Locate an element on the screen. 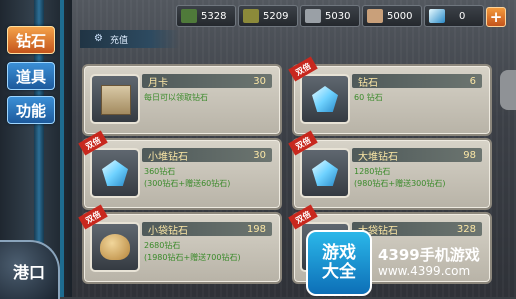  shop-item-large-diamond-pile: 双倍 大堆钻石 98 1280钻石 (980钻石+赠送300钻石) is located at coordinates (390, 170).